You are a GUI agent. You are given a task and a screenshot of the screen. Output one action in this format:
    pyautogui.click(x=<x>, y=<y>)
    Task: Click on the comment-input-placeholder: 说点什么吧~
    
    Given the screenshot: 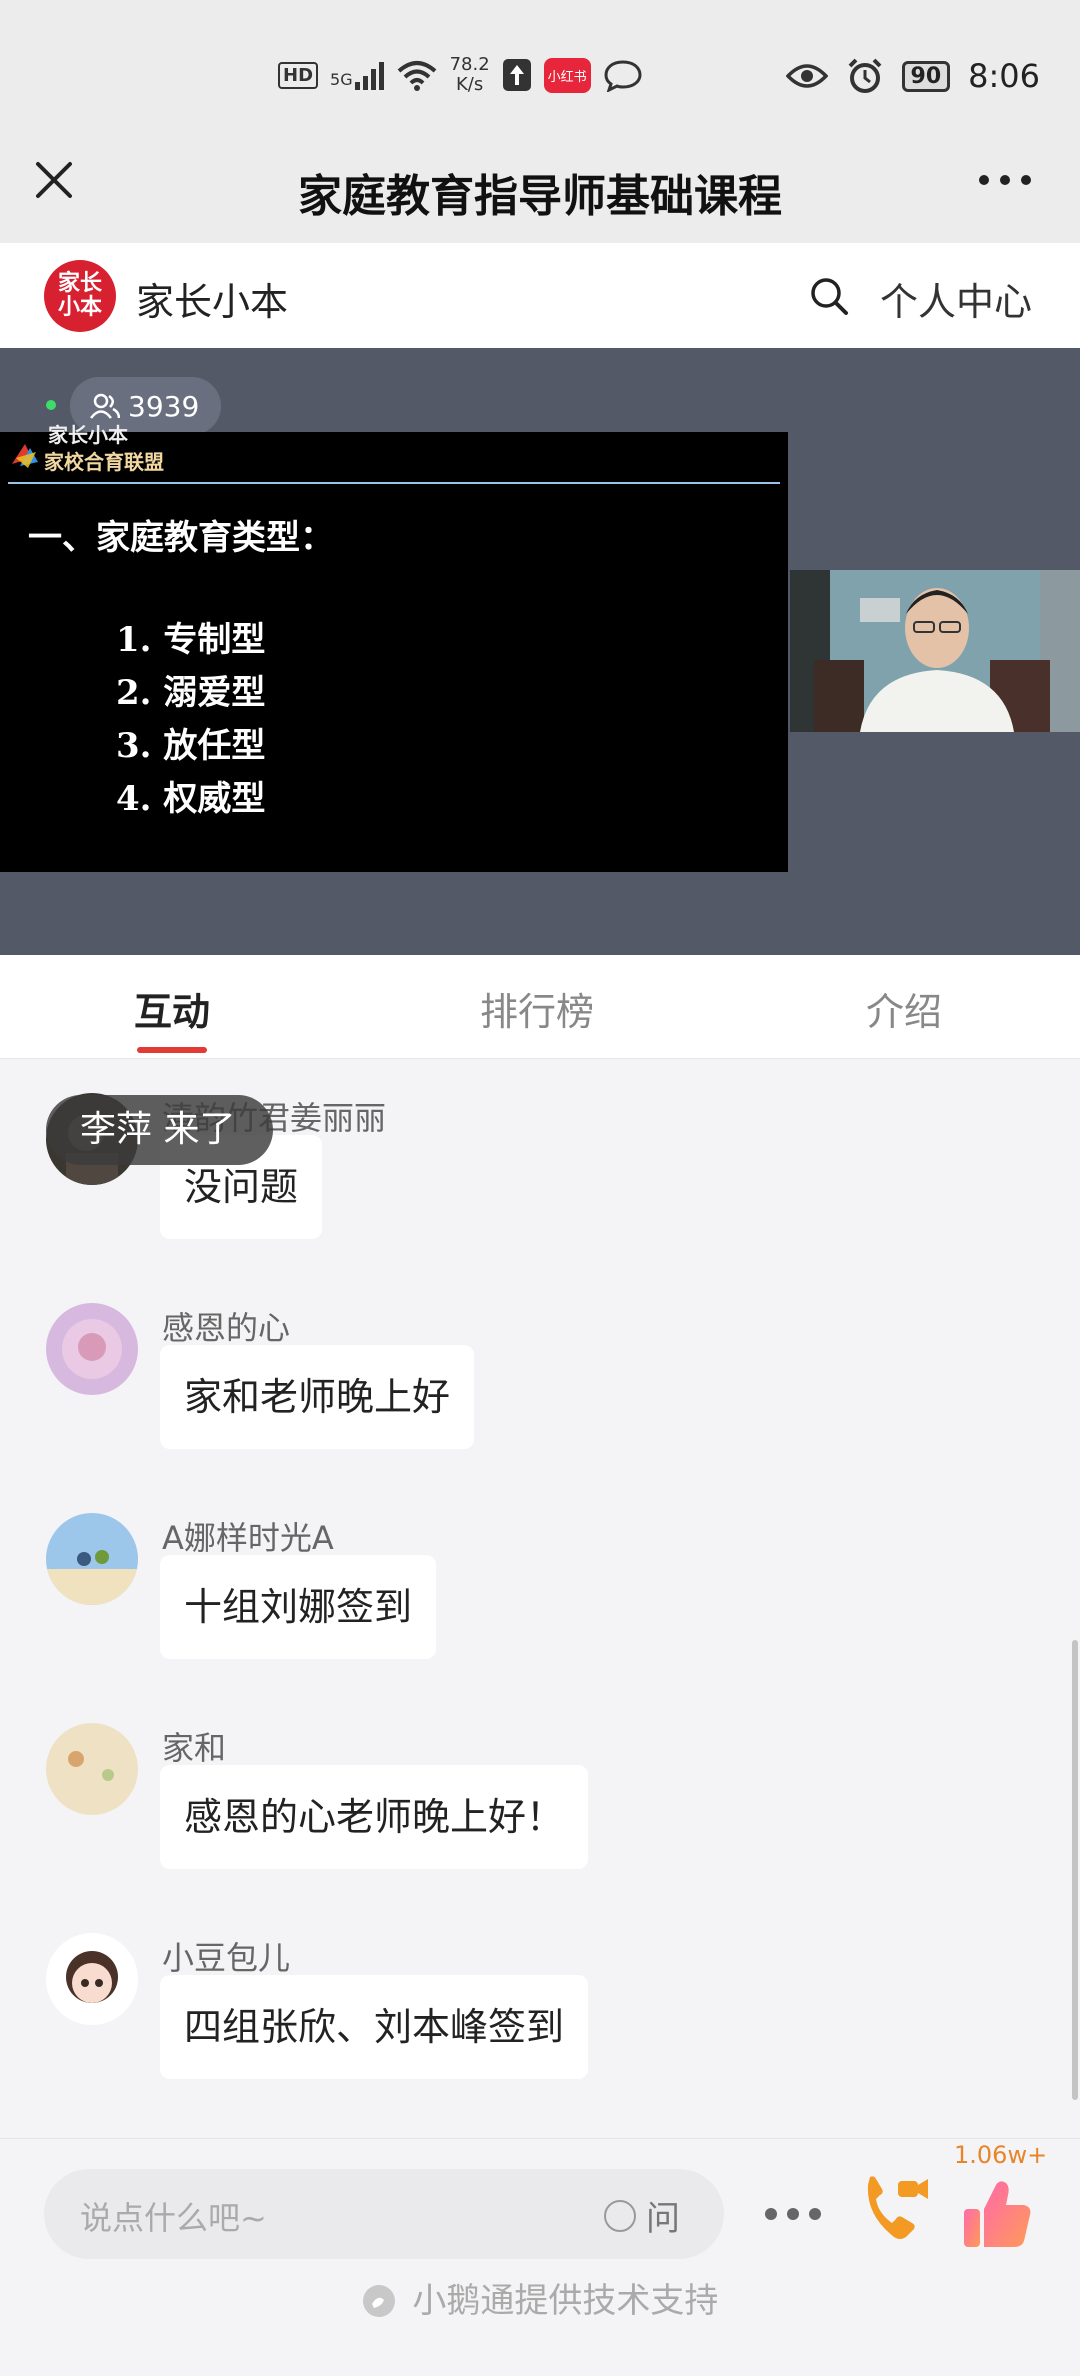 What is the action you would take?
    pyautogui.click(x=173, y=2218)
    